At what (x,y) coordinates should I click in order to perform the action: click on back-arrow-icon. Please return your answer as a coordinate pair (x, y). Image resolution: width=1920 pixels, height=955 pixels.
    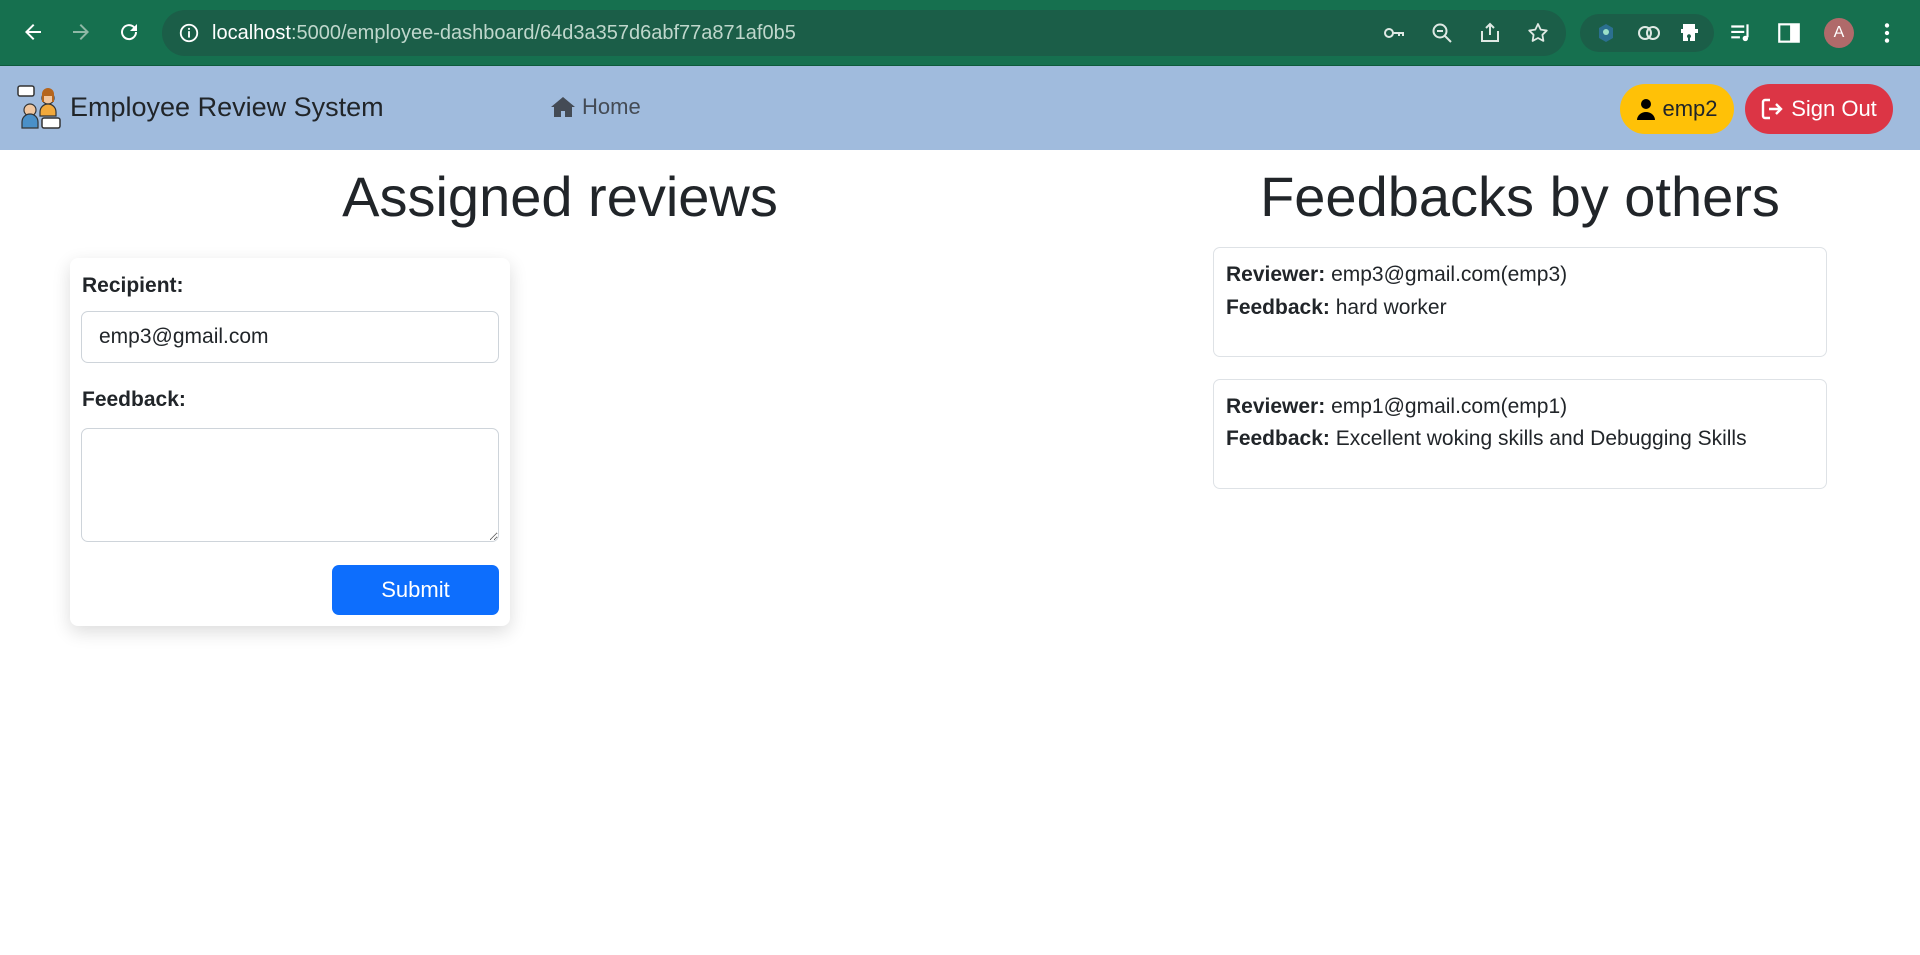
    Looking at the image, I should click on (33, 32).